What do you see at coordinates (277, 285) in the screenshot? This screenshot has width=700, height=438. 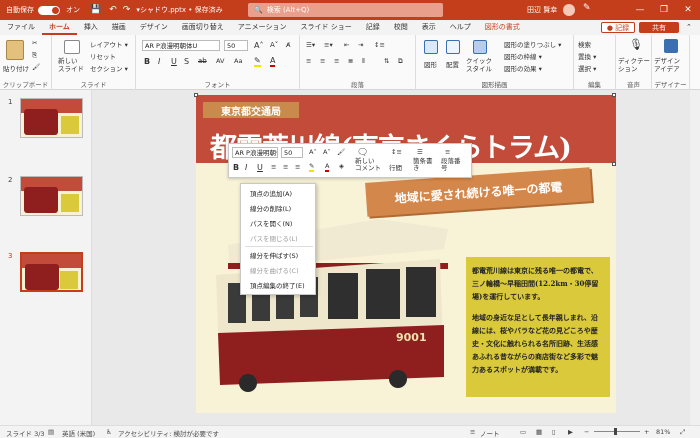 I see `menu-item-exit-edit-points: 頂点編集の終了(E)` at bounding box center [277, 285].